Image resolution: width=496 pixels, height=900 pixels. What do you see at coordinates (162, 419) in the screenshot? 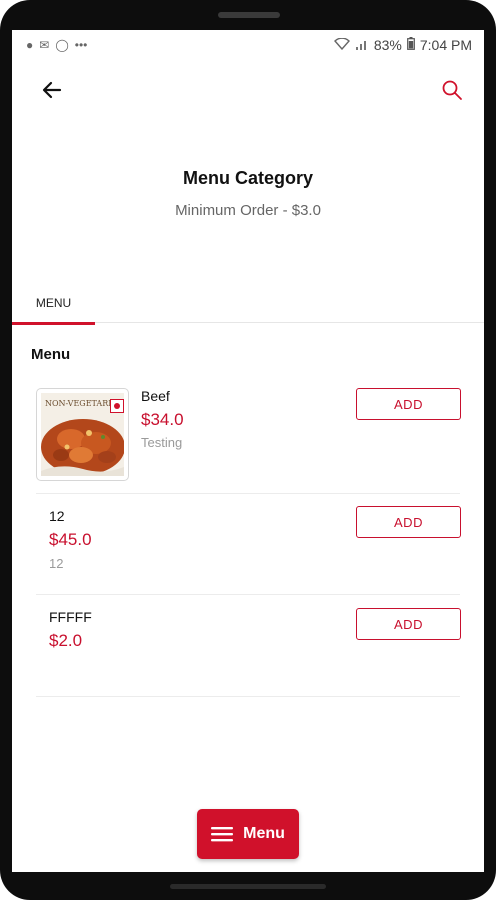
I see `item-price: $34.0` at bounding box center [162, 419].